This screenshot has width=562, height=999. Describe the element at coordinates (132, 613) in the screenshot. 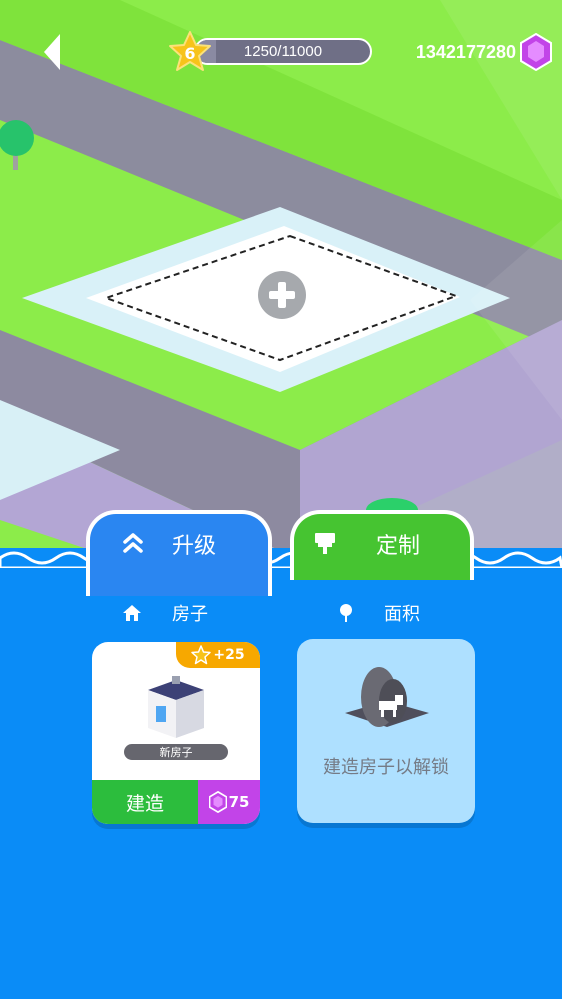

I see `house-icon` at that location.